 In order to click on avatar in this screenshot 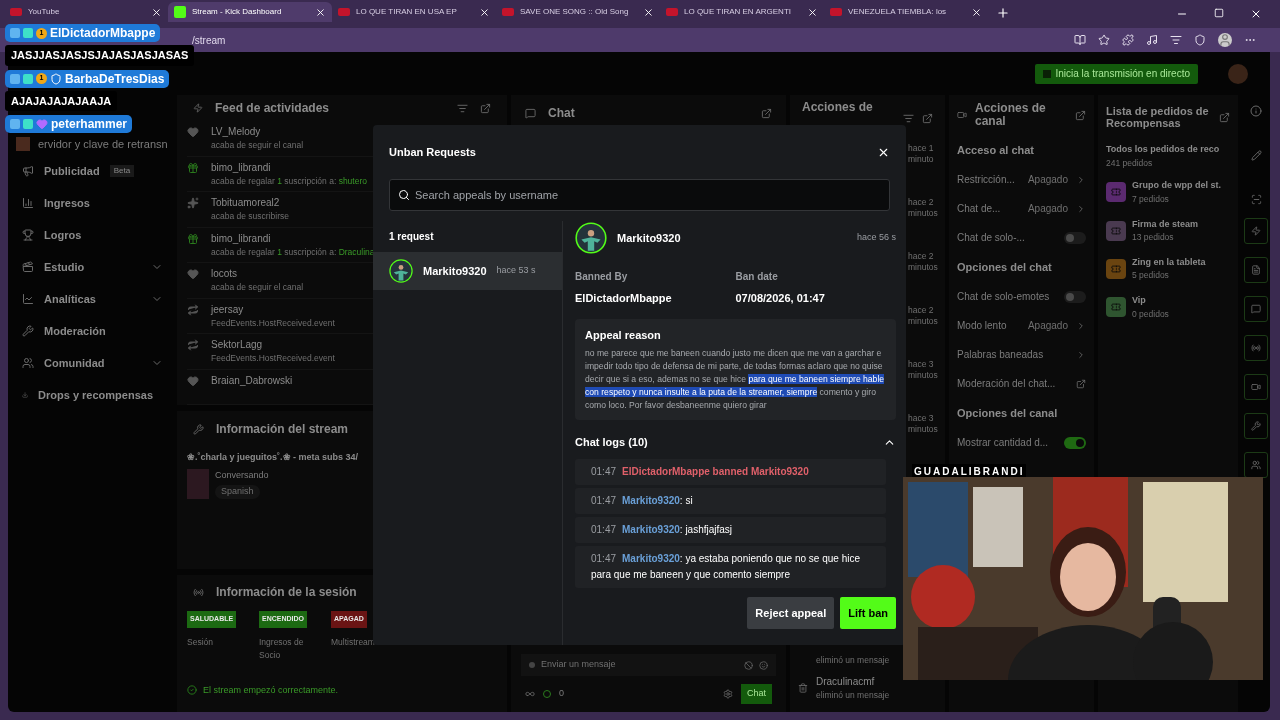, I will do `click(591, 238)`.